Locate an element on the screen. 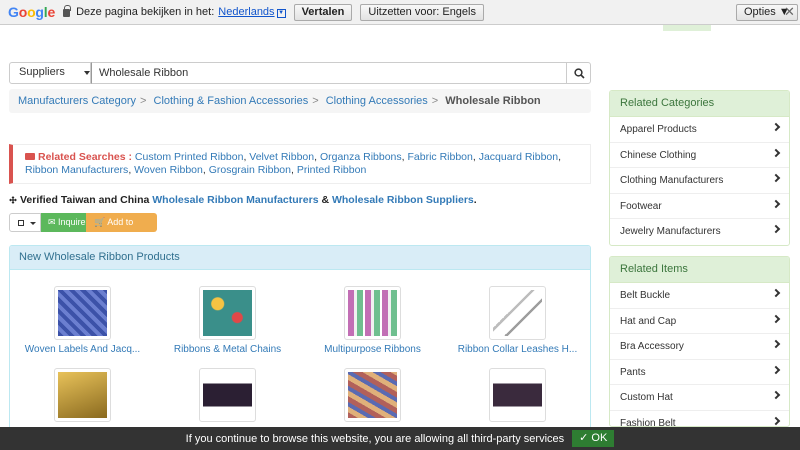 The height and width of the screenshot is (450, 800). related-search-link: Grosgrain Ribbon is located at coordinates (250, 170).